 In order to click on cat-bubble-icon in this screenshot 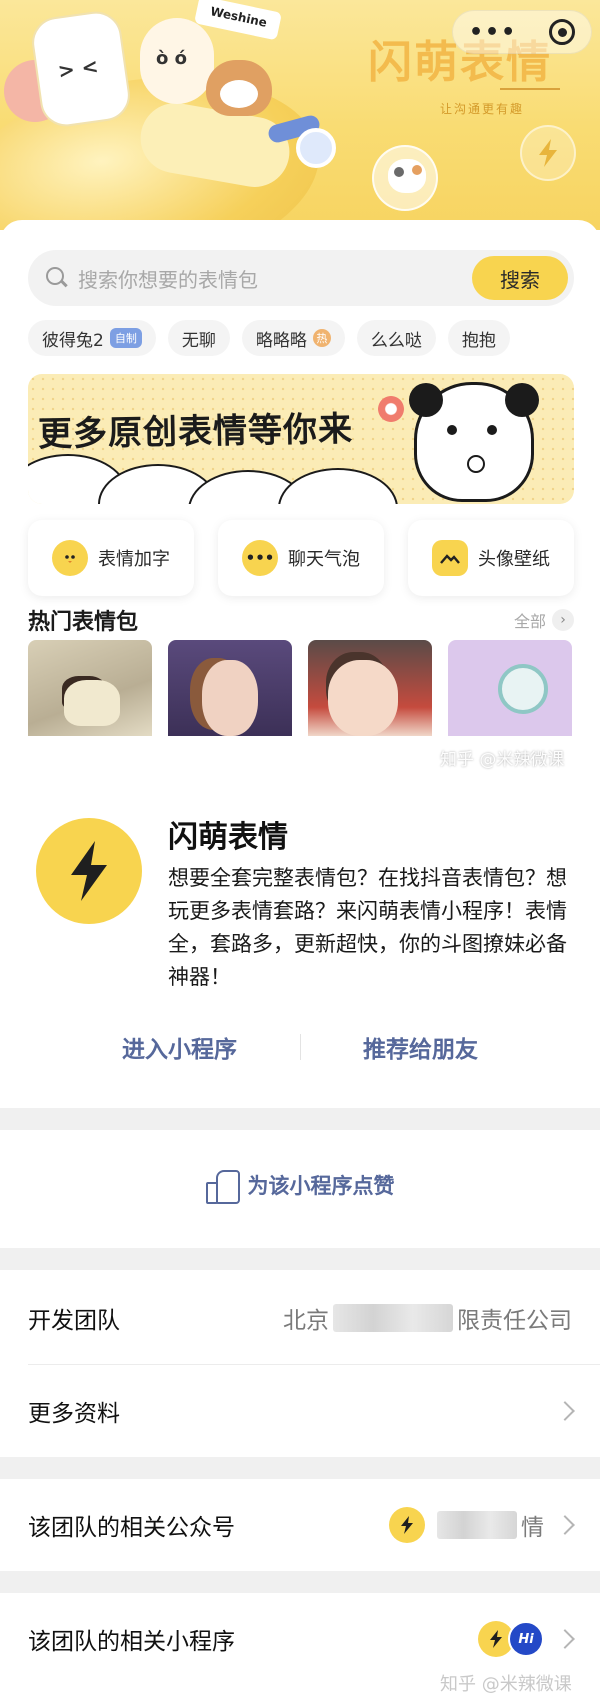, I will do `click(405, 178)`.